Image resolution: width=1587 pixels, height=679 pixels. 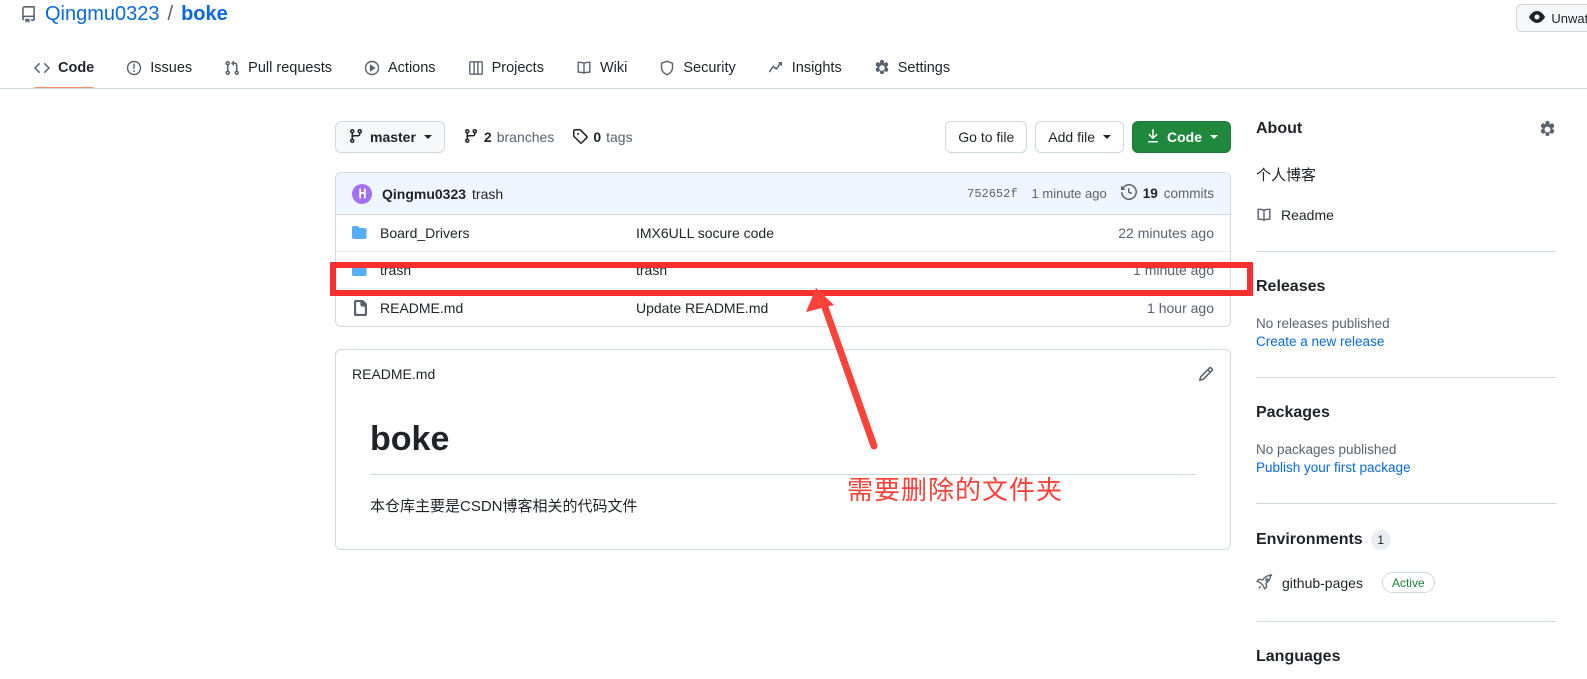 I want to click on tab-code: Code, so click(x=64, y=68).